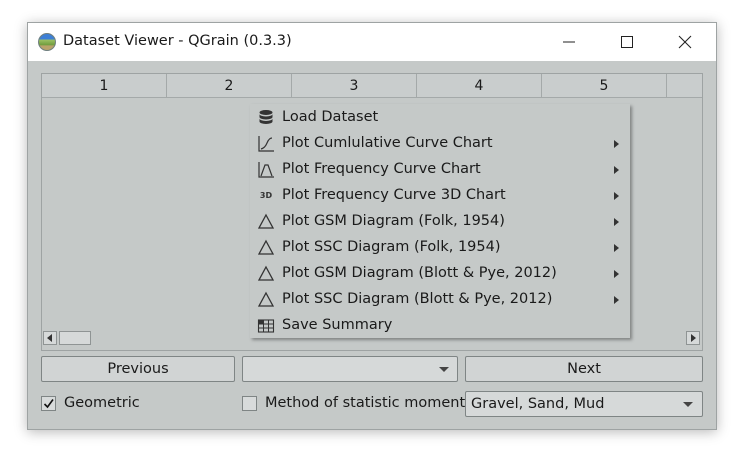 The width and height of the screenshot is (742, 453). I want to click on column-header-5: 5, so click(604, 85).